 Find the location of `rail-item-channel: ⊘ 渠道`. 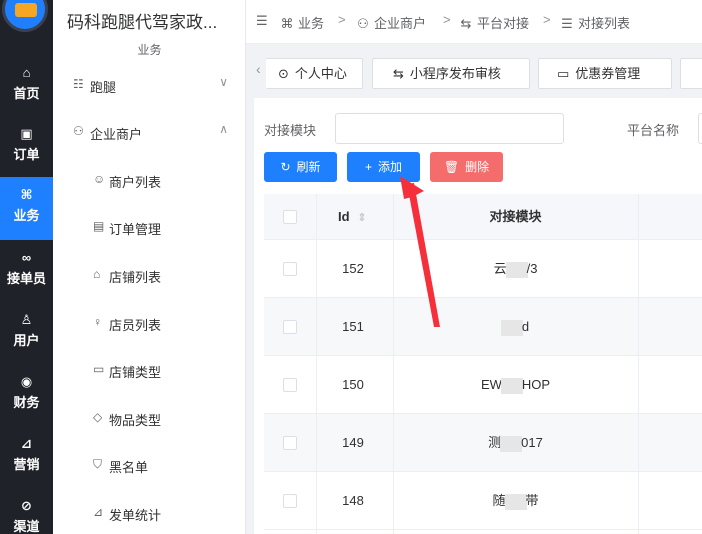

rail-item-channel: ⊘ 渠道 is located at coordinates (26, 512).